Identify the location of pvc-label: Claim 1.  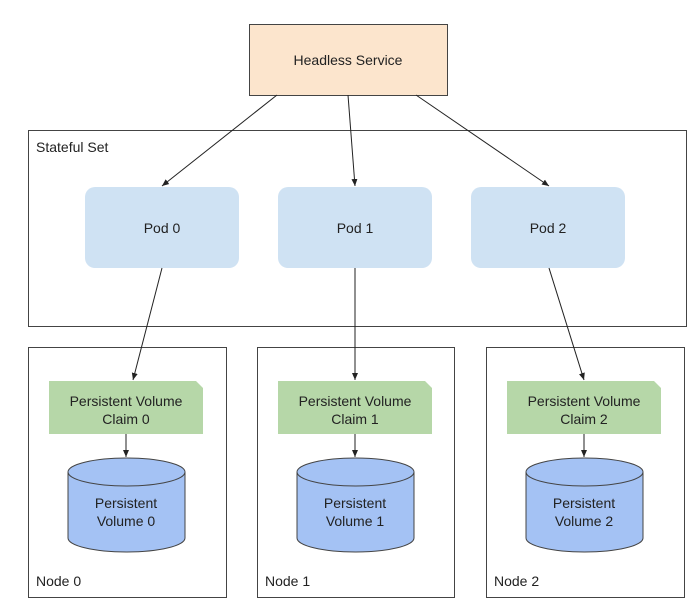
(355, 419).